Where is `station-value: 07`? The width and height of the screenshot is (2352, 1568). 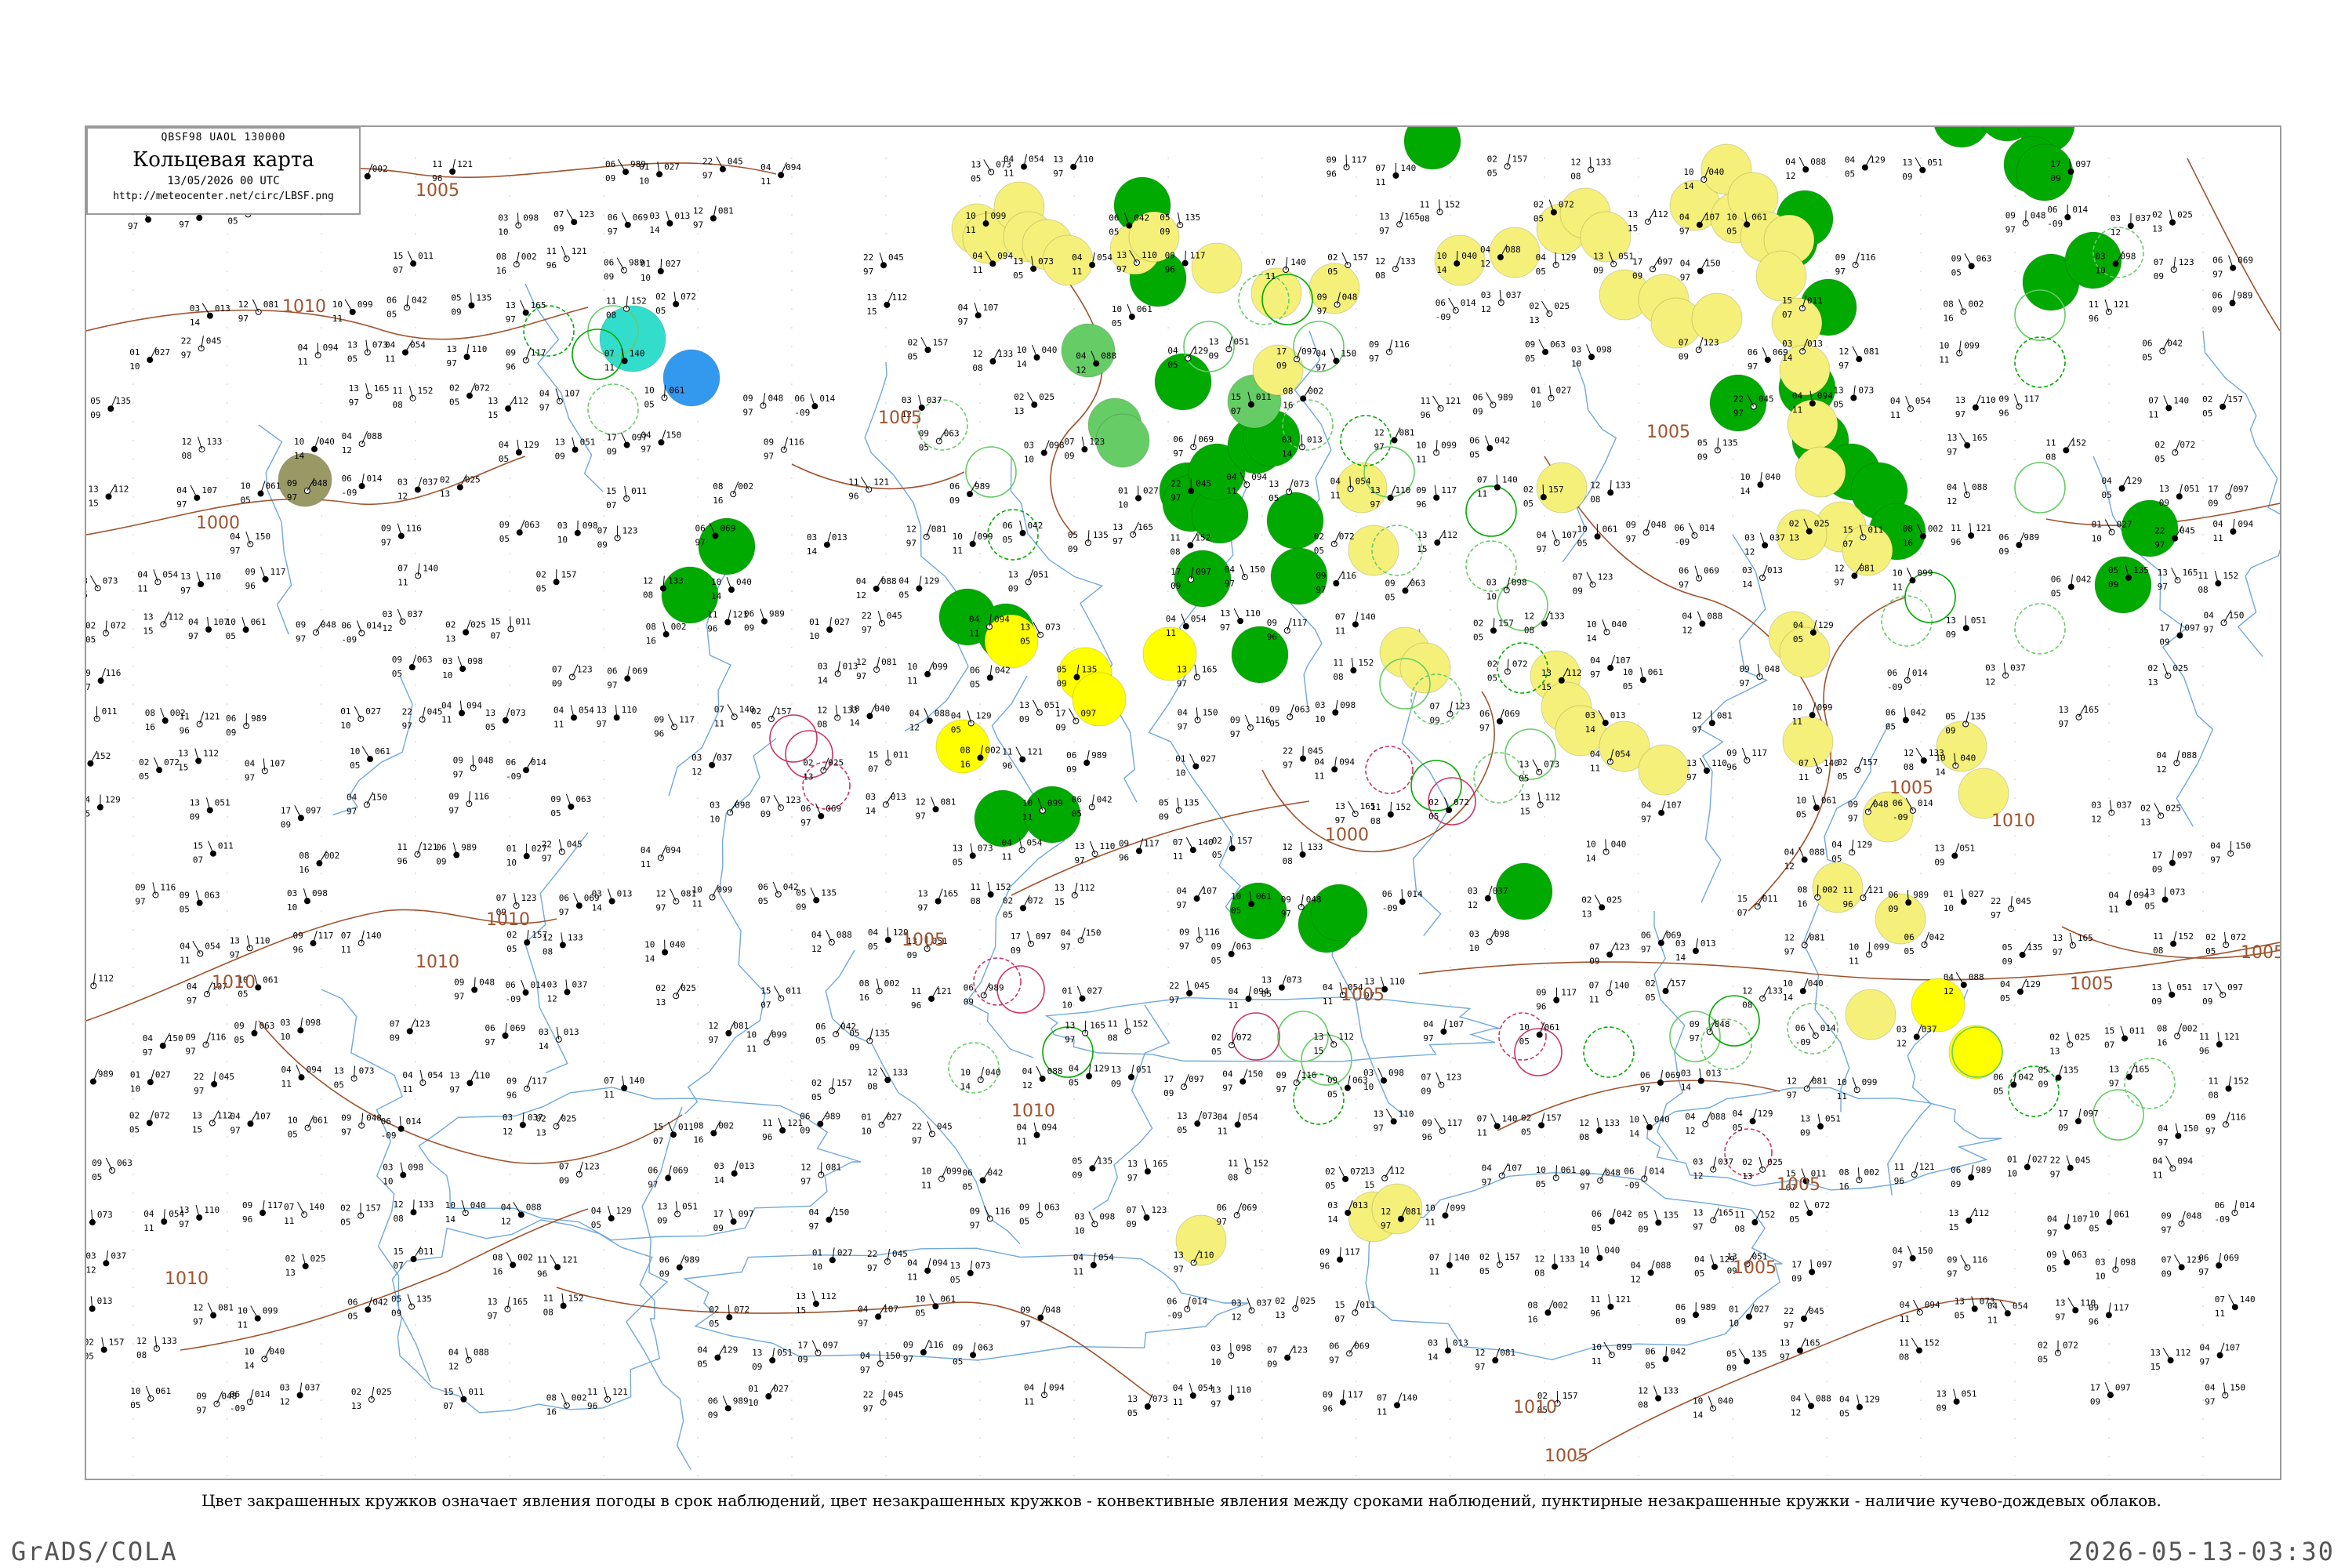
station-value: 07 is located at coordinates (873, 769).